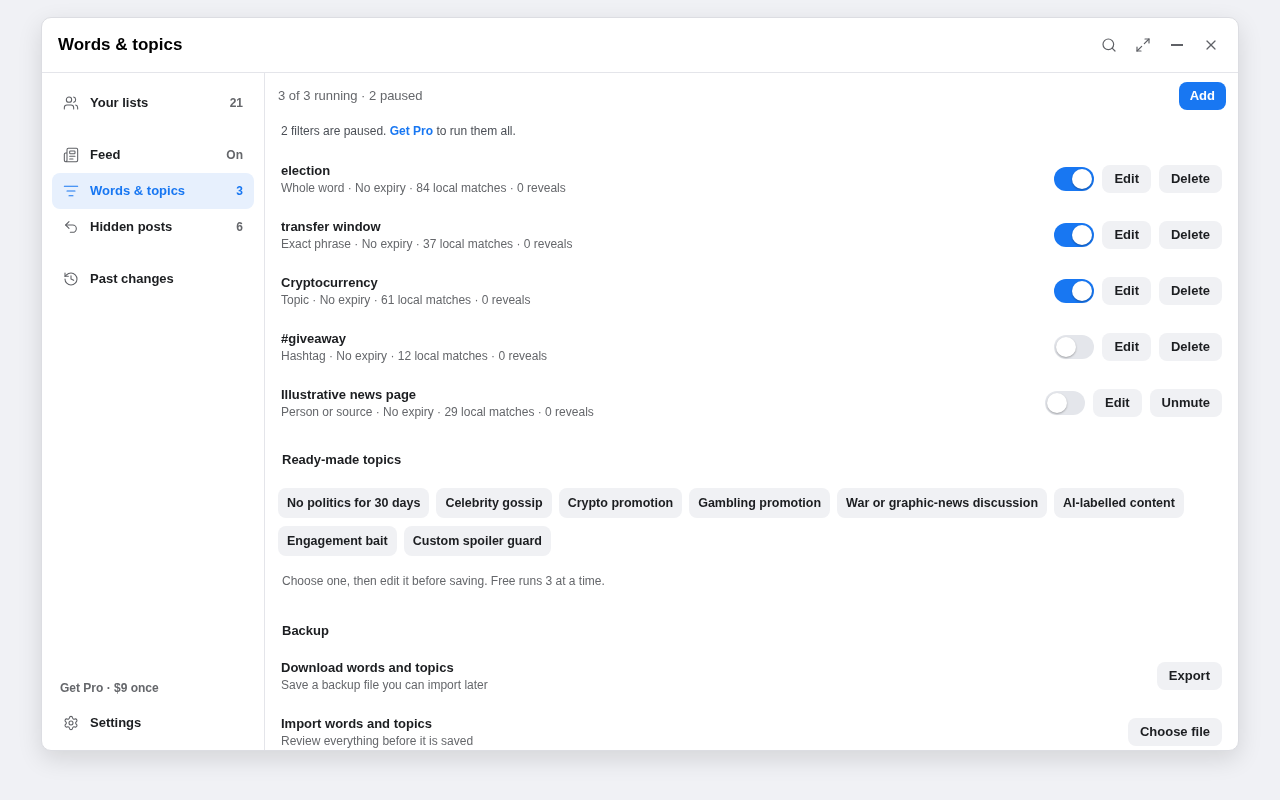  Describe the element at coordinates (109, 688) in the screenshot. I see `pro-offer-text: Get Pro · $9 once` at that location.